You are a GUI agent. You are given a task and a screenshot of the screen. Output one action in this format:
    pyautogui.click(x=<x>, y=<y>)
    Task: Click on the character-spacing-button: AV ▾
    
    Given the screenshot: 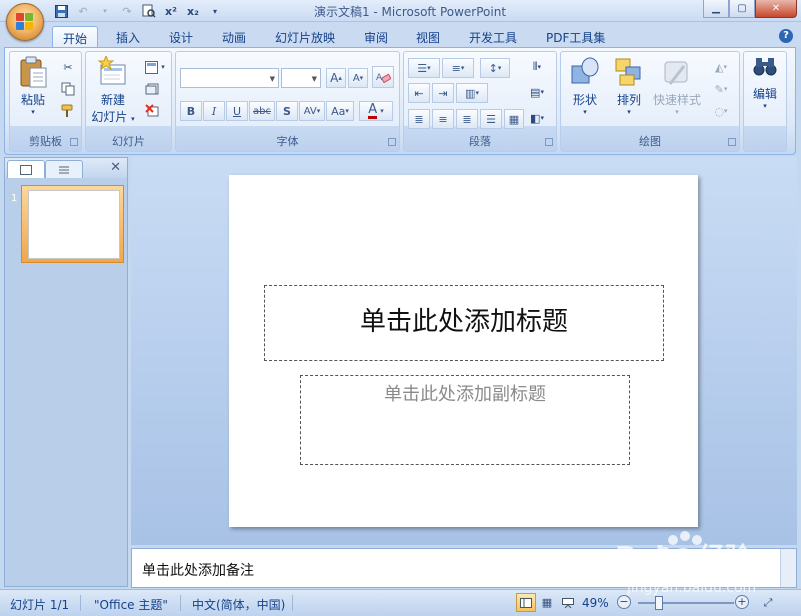 What is the action you would take?
    pyautogui.click(x=312, y=111)
    